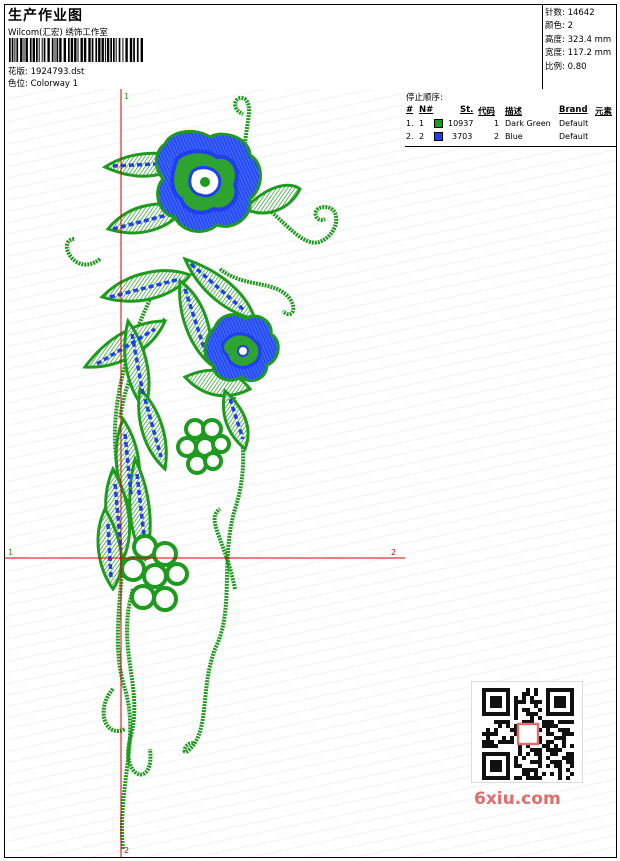  What do you see at coordinates (11, 552) in the screenshot?
I see `h-axis-left-label: 1` at bounding box center [11, 552].